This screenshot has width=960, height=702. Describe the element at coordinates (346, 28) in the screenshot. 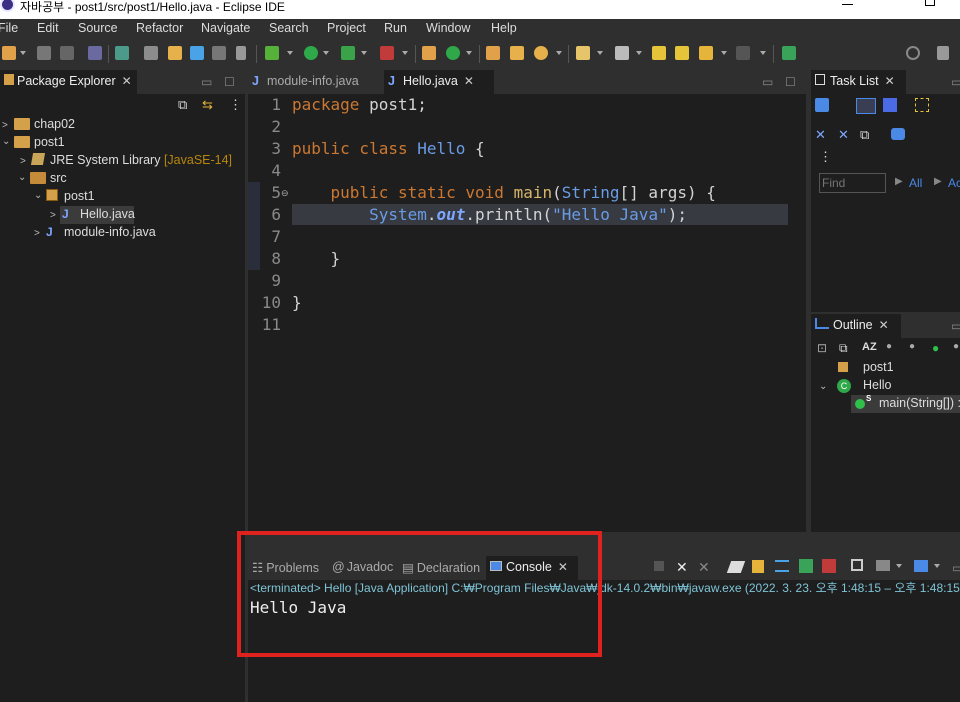

I see `menu-project: Project` at that location.